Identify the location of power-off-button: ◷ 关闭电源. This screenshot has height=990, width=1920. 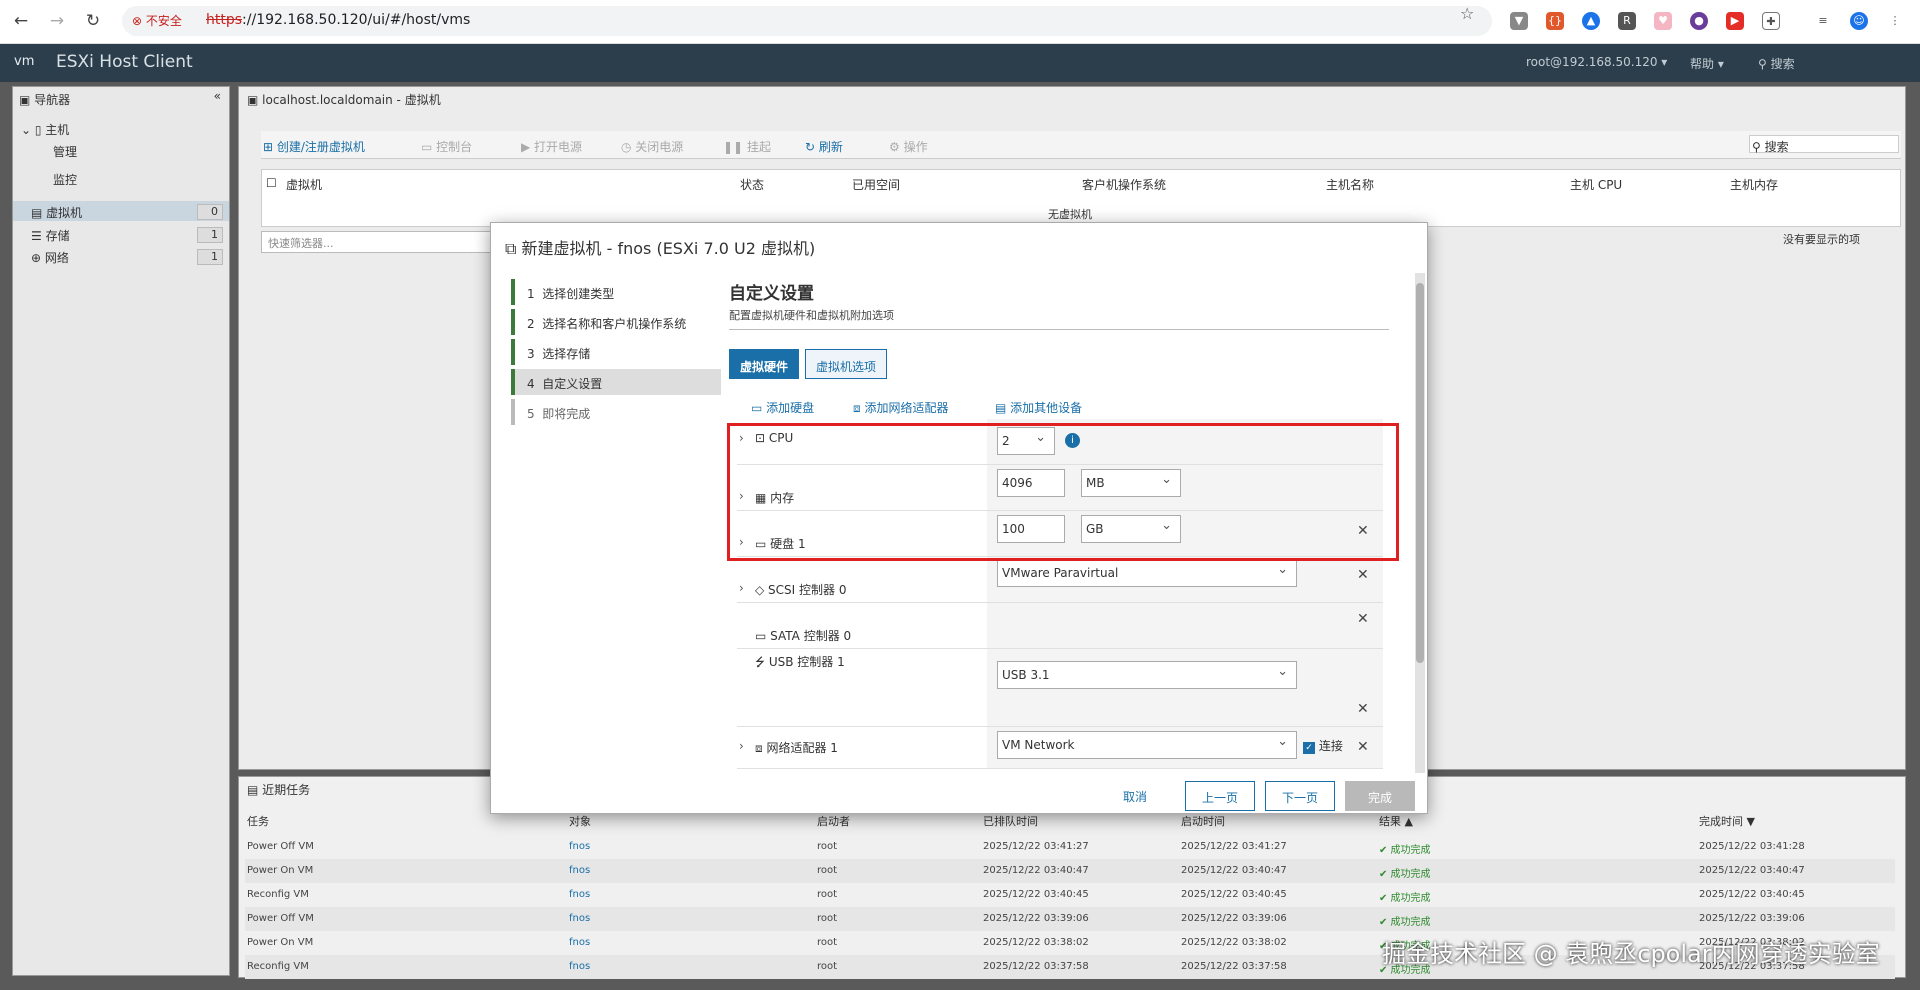
(652, 146).